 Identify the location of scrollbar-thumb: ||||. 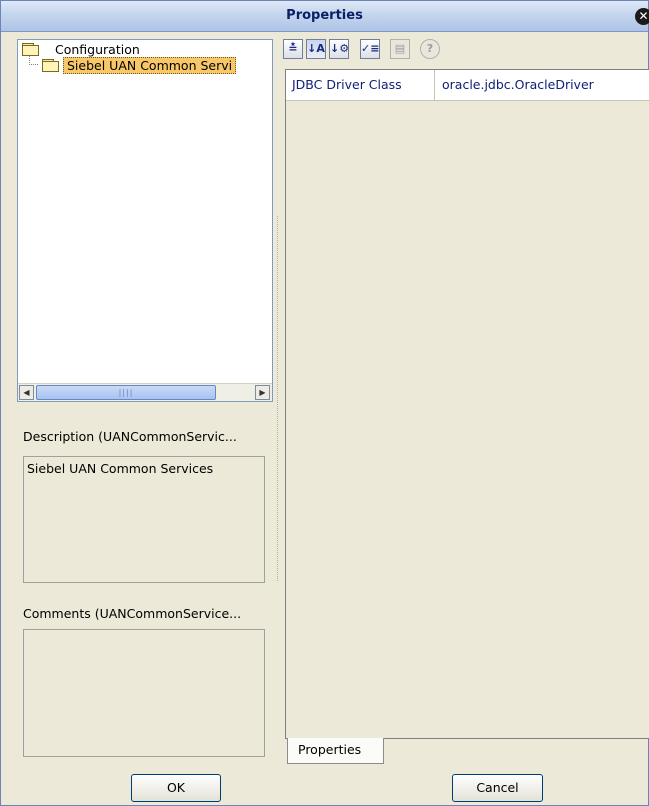
(126, 392).